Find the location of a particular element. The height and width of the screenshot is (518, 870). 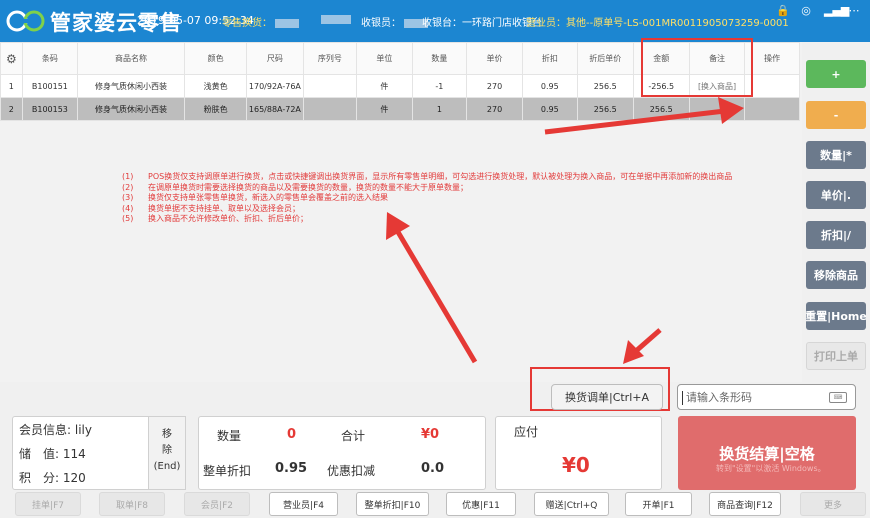

qty-value: 0 is located at coordinates (292, 434).